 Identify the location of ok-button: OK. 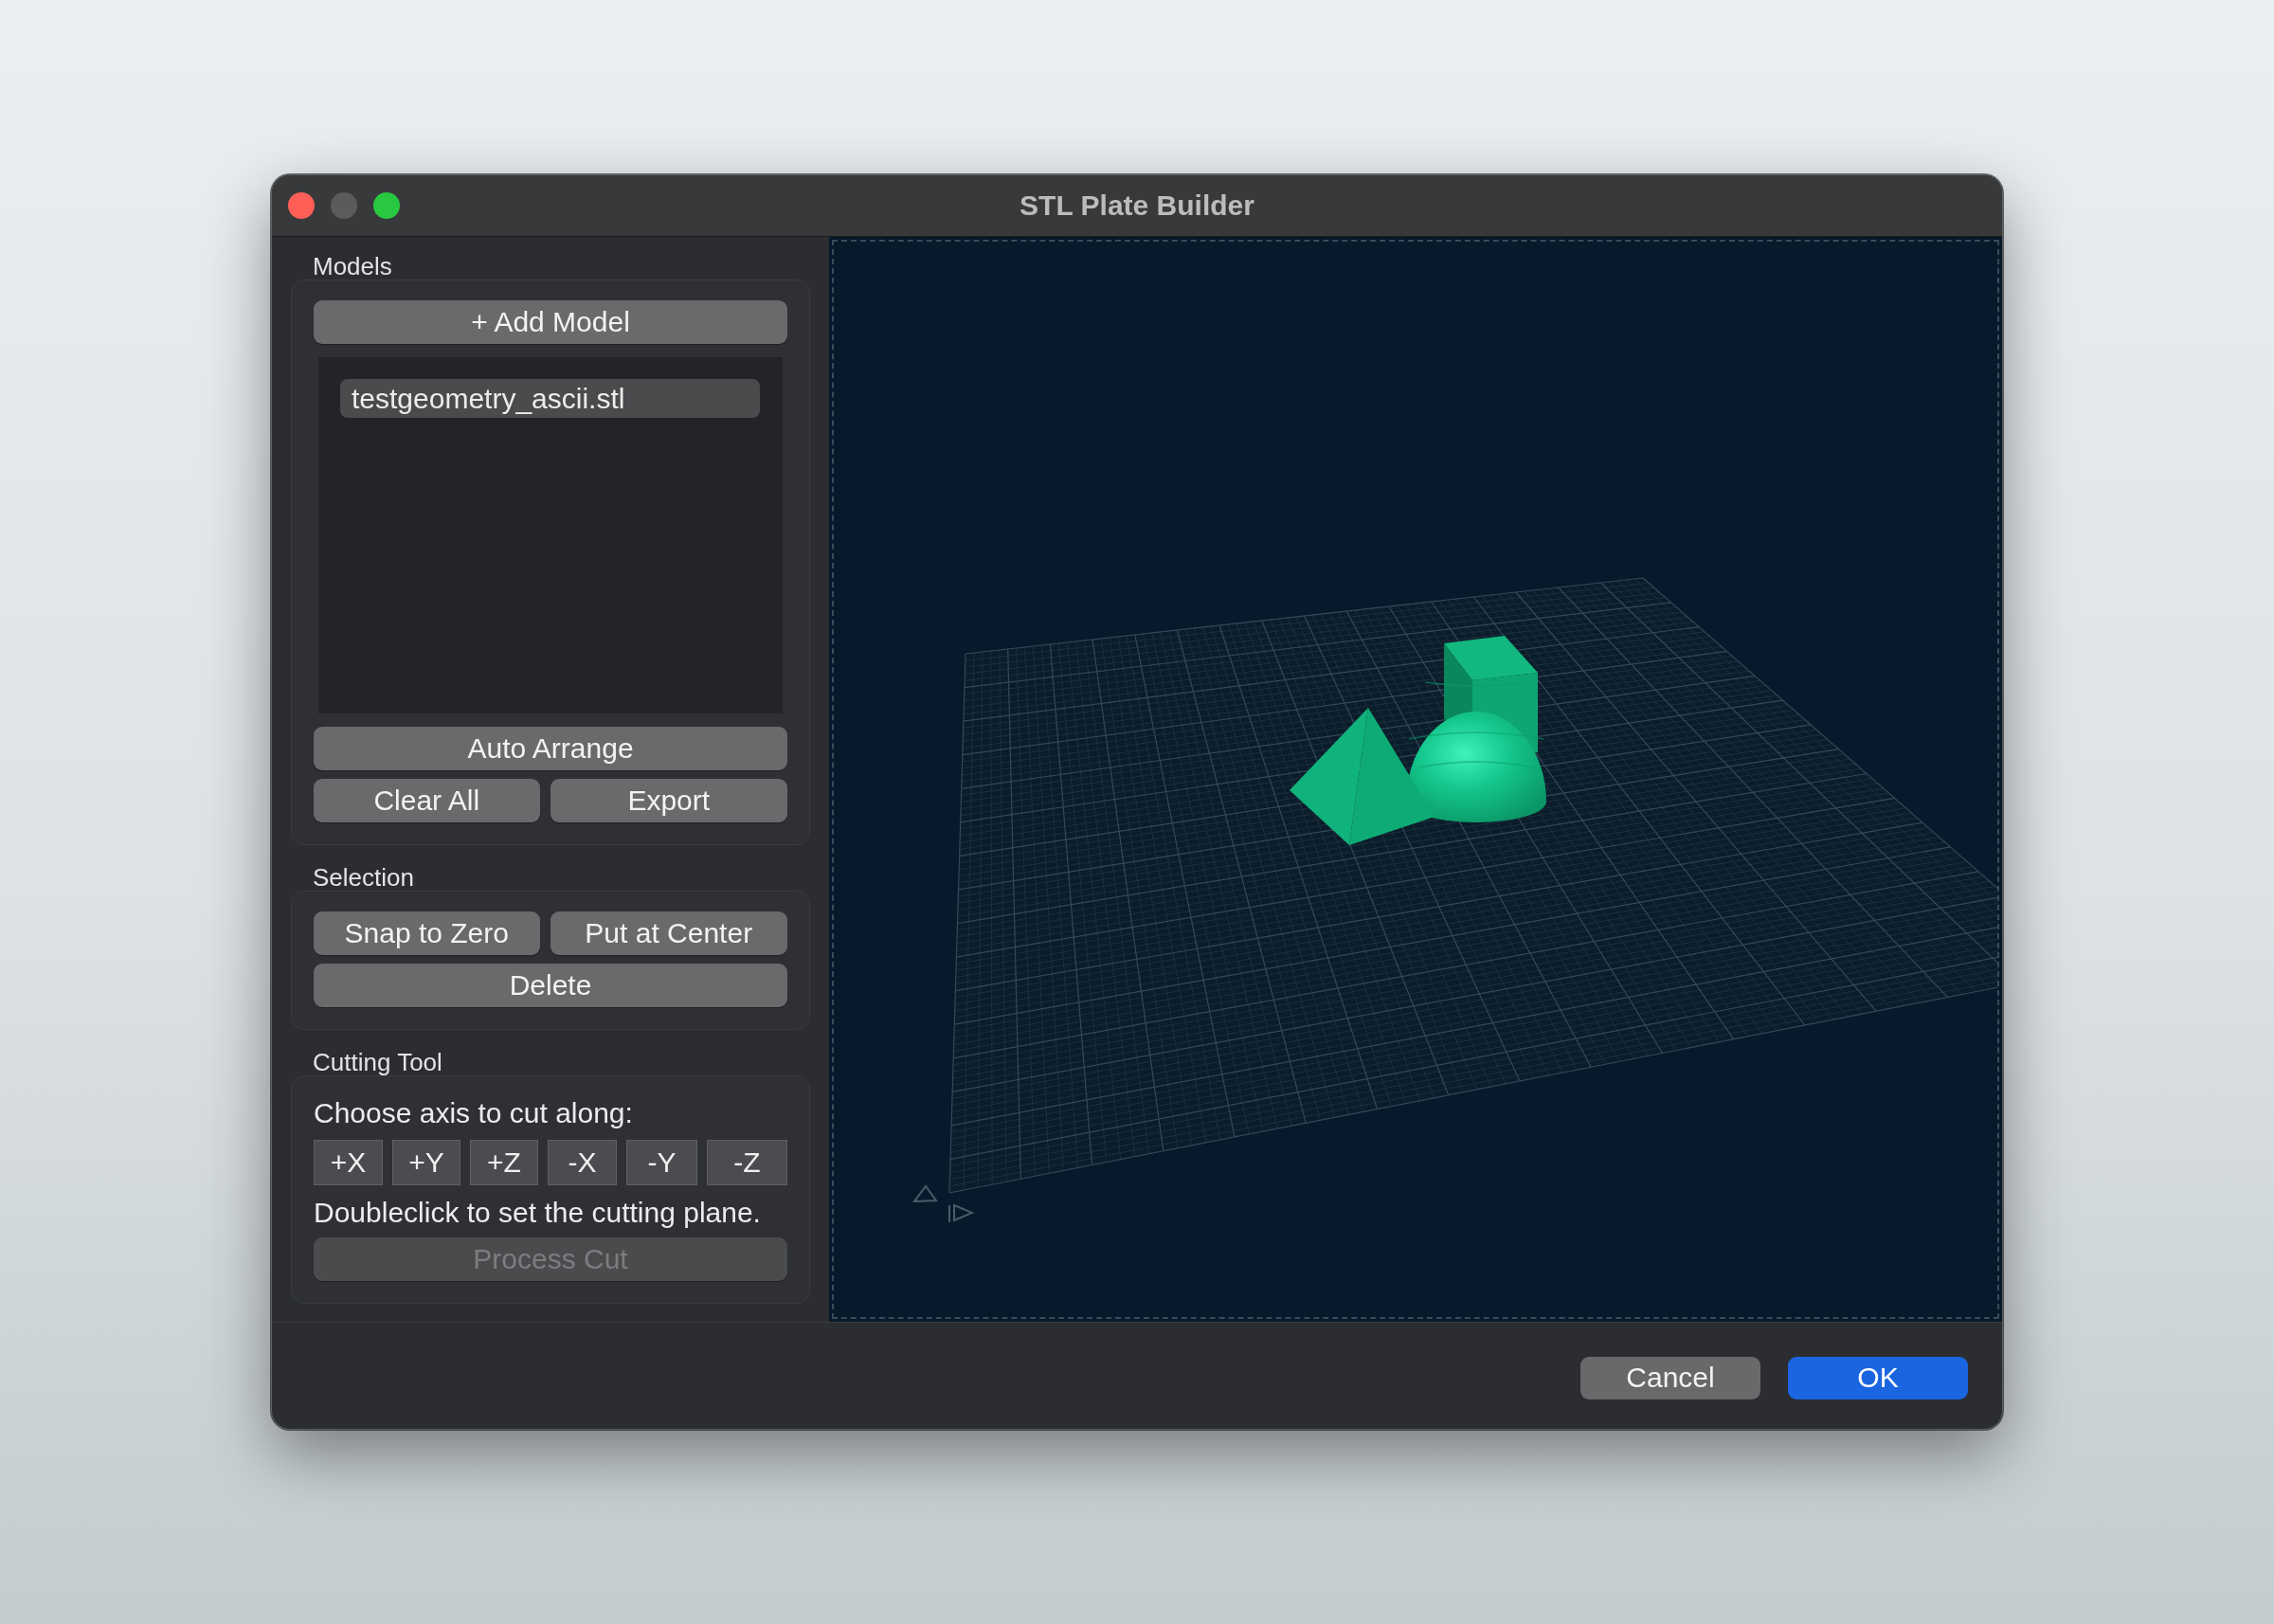
(1878, 1377).